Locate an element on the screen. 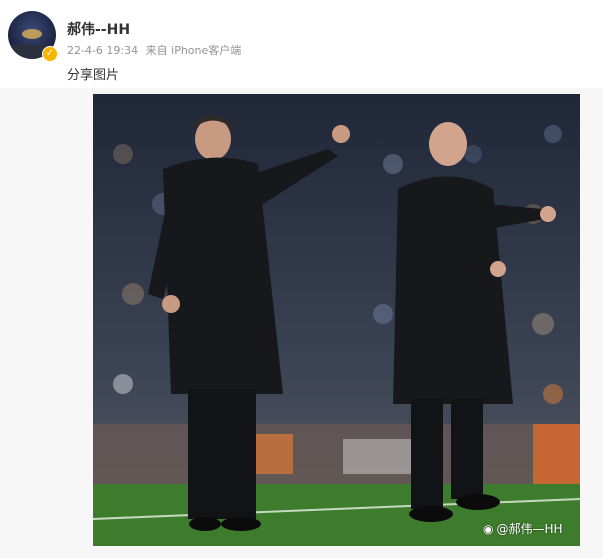 Image resolution: width=603 pixels, height=558 pixels. post-source: 来自 iPhone客户端 is located at coordinates (193, 50).